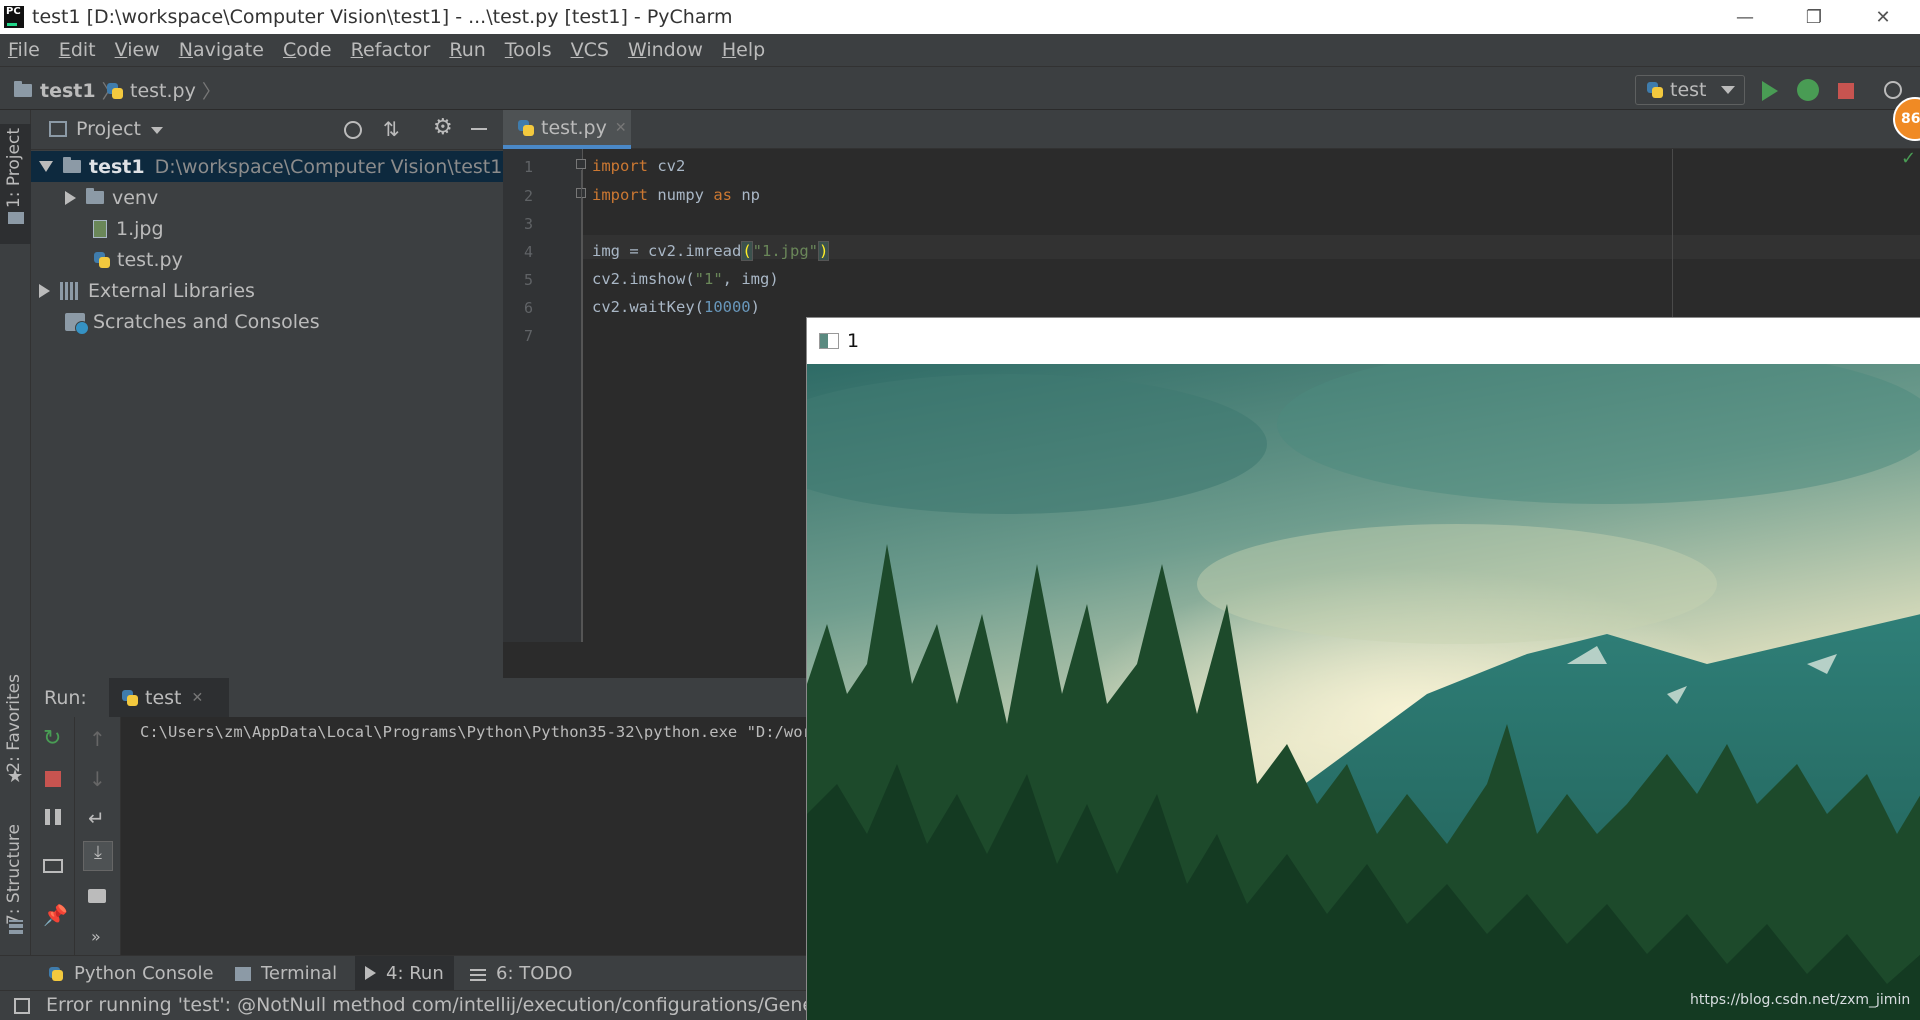  What do you see at coordinates (528, 336) in the screenshot?
I see `line-number: 7` at bounding box center [528, 336].